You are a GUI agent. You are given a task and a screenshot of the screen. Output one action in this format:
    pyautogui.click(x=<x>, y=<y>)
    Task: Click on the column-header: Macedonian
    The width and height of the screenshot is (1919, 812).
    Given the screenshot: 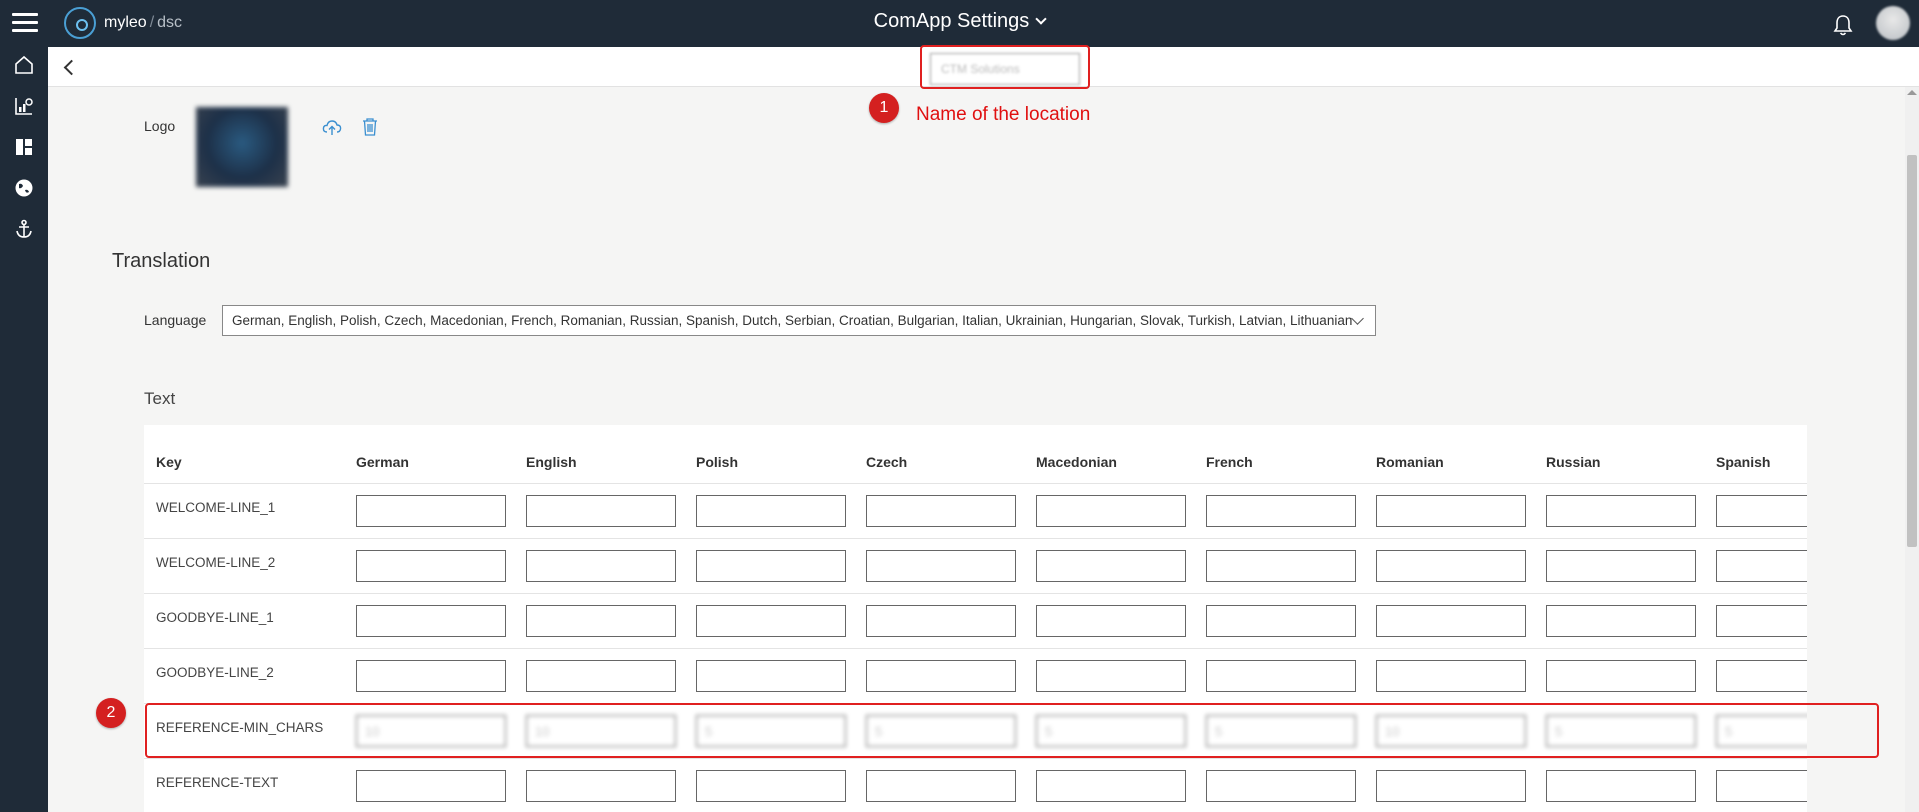 What is the action you would take?
    pyautogui.click(x=1076, y=462)
    